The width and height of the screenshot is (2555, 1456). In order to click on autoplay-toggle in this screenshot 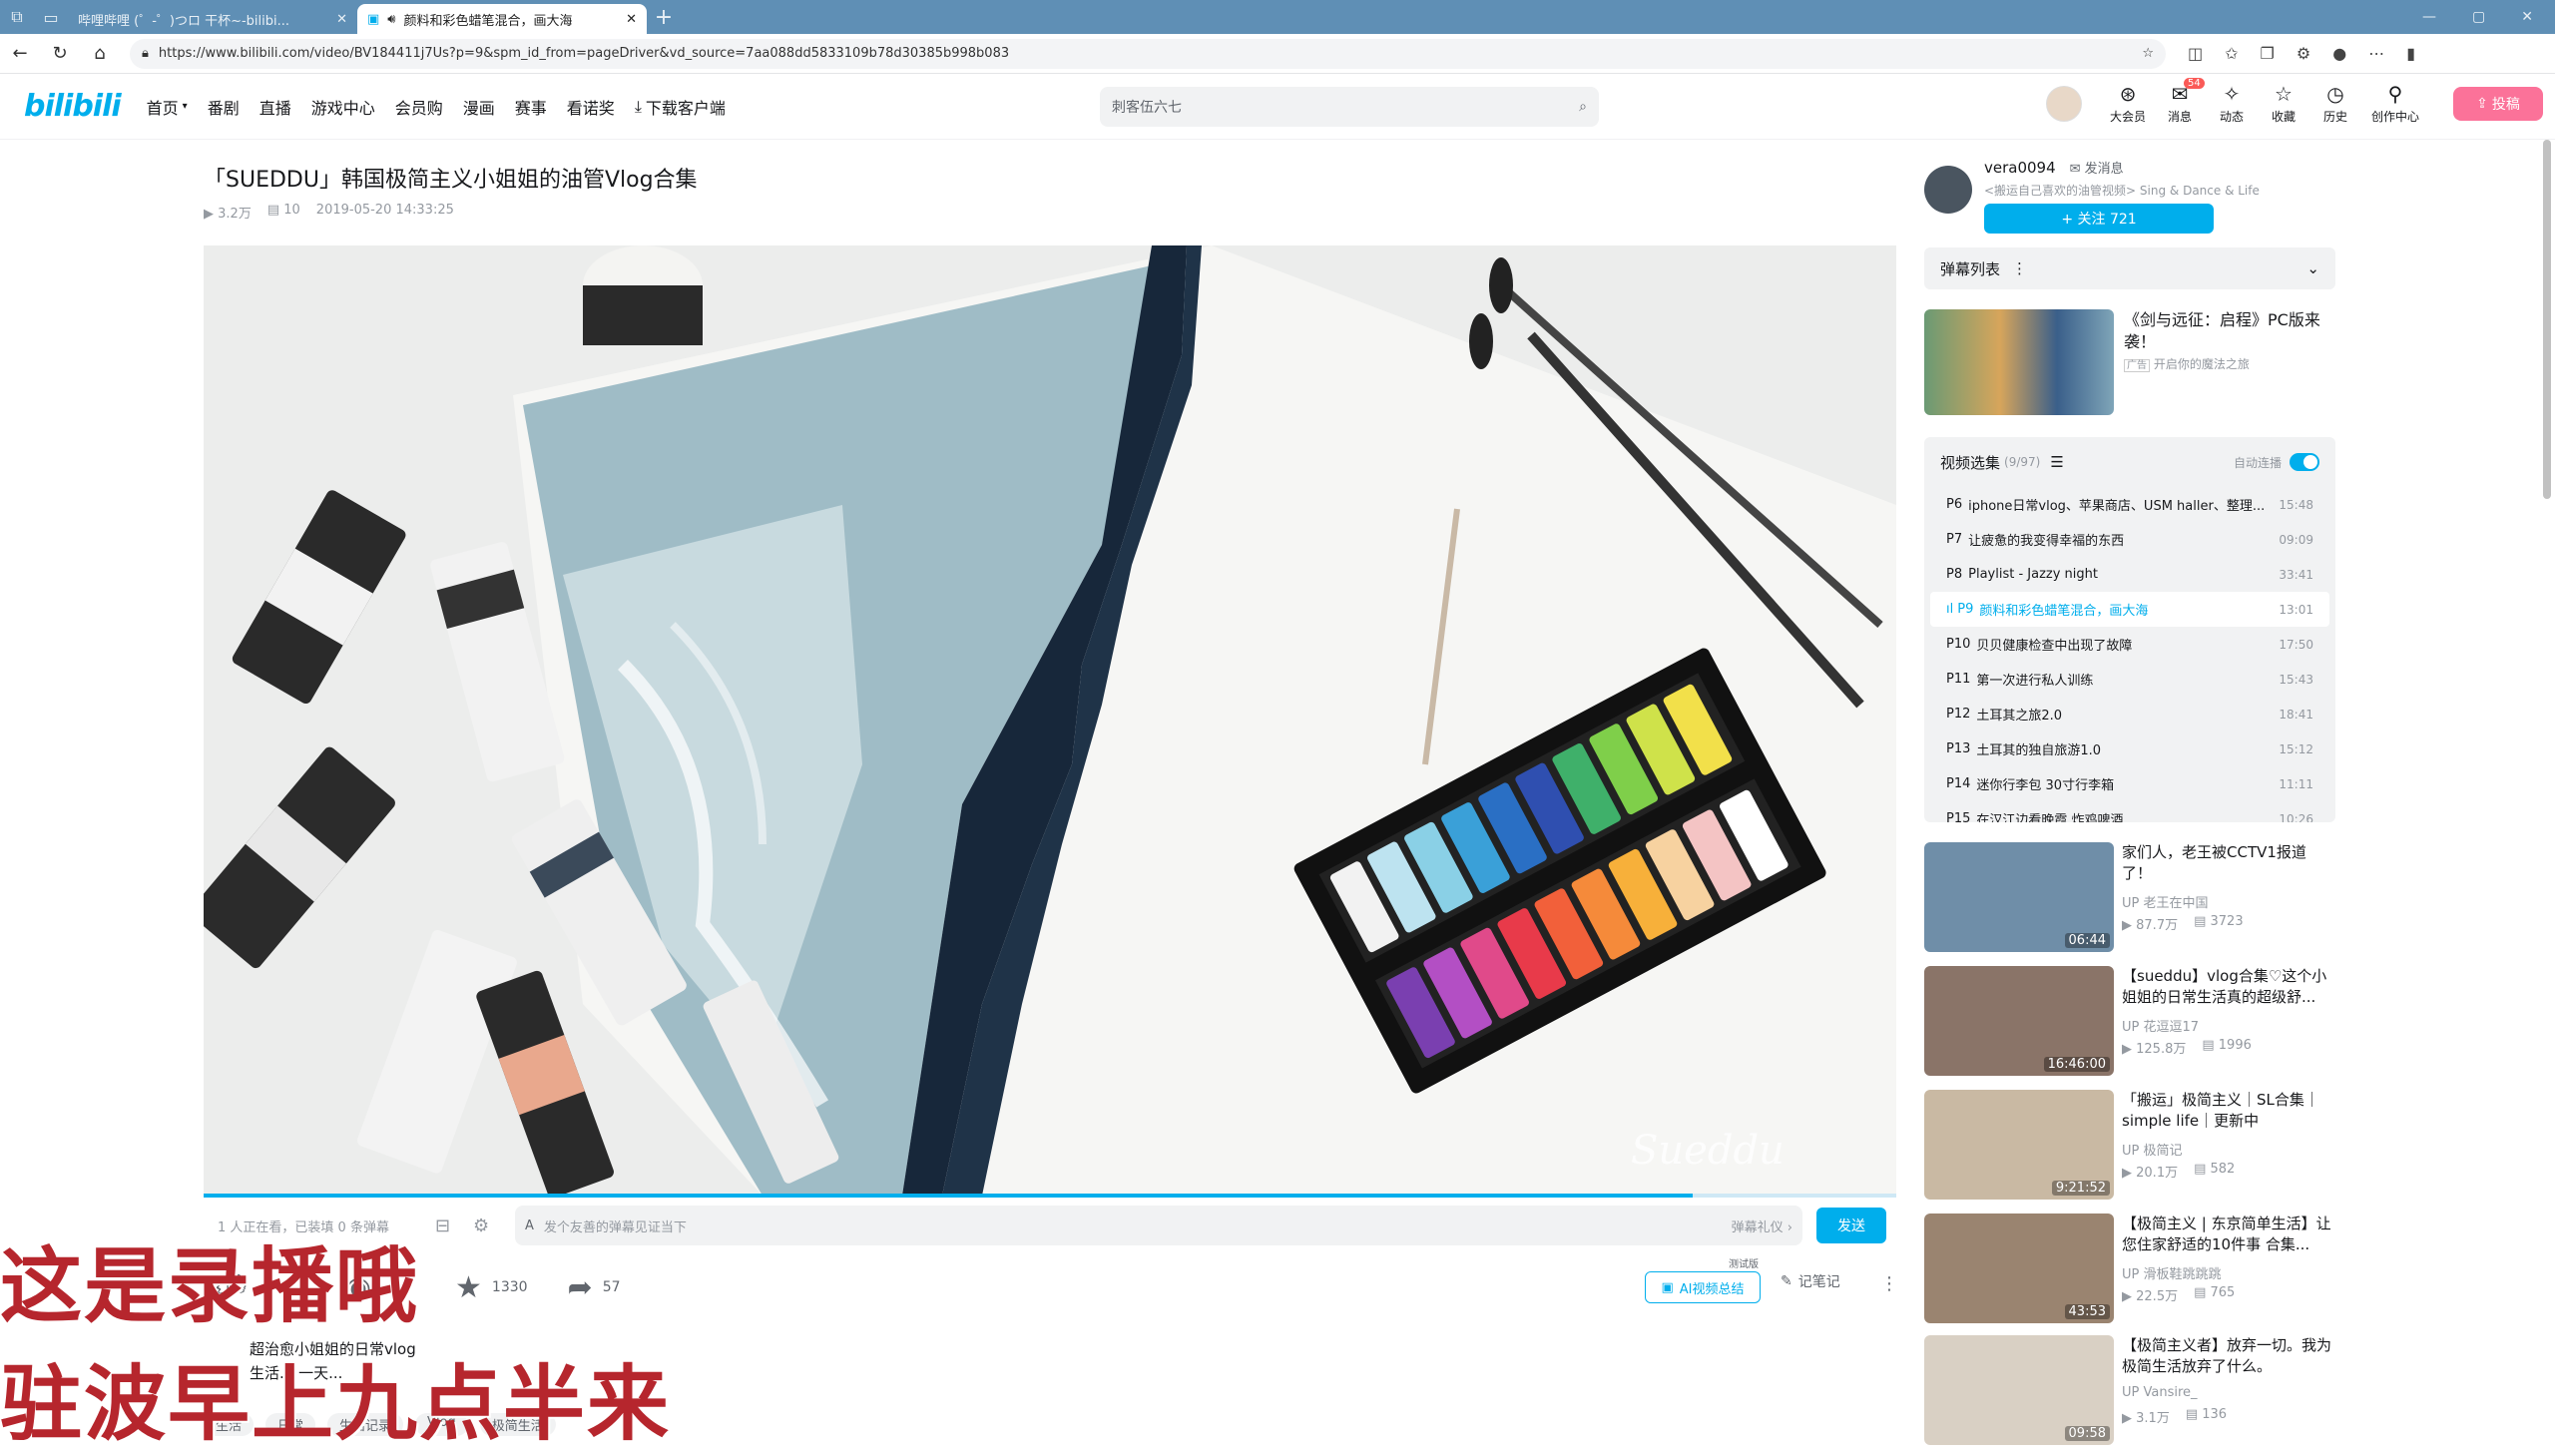, I will do `click(2304, 462)`.